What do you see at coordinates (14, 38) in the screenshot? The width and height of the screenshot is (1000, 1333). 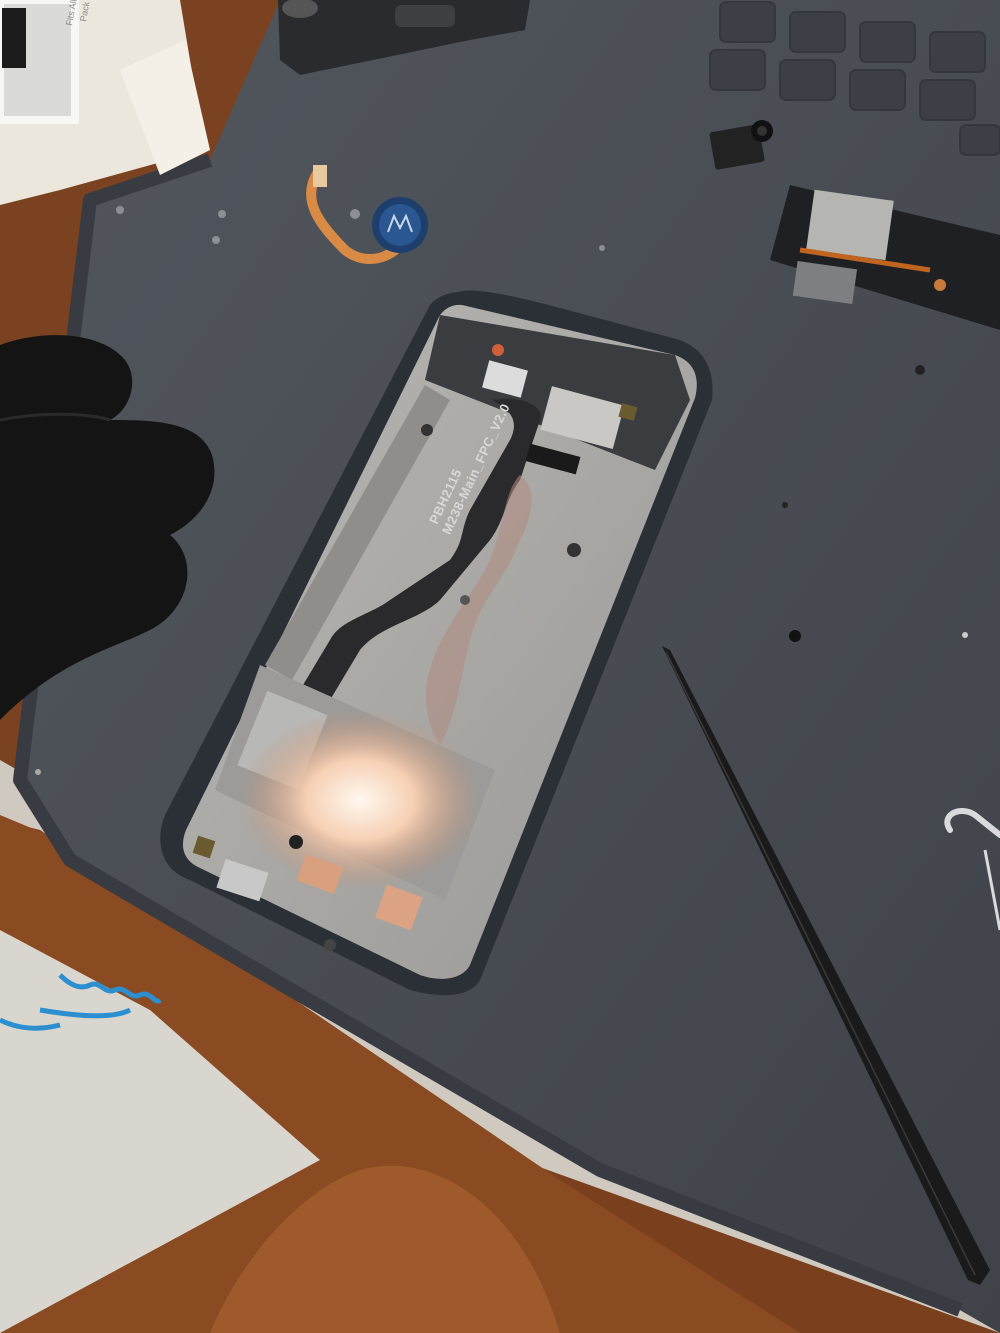 I see `packaging-image` at bounding box center [14, 38].